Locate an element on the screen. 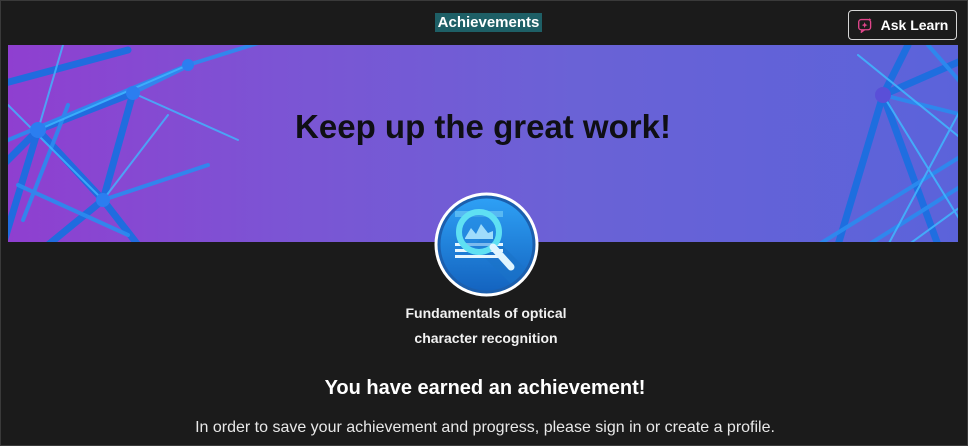 This screenshot has height=446, width=968. ask-learn-sparkle-icon is located at coordinates (864, 25).